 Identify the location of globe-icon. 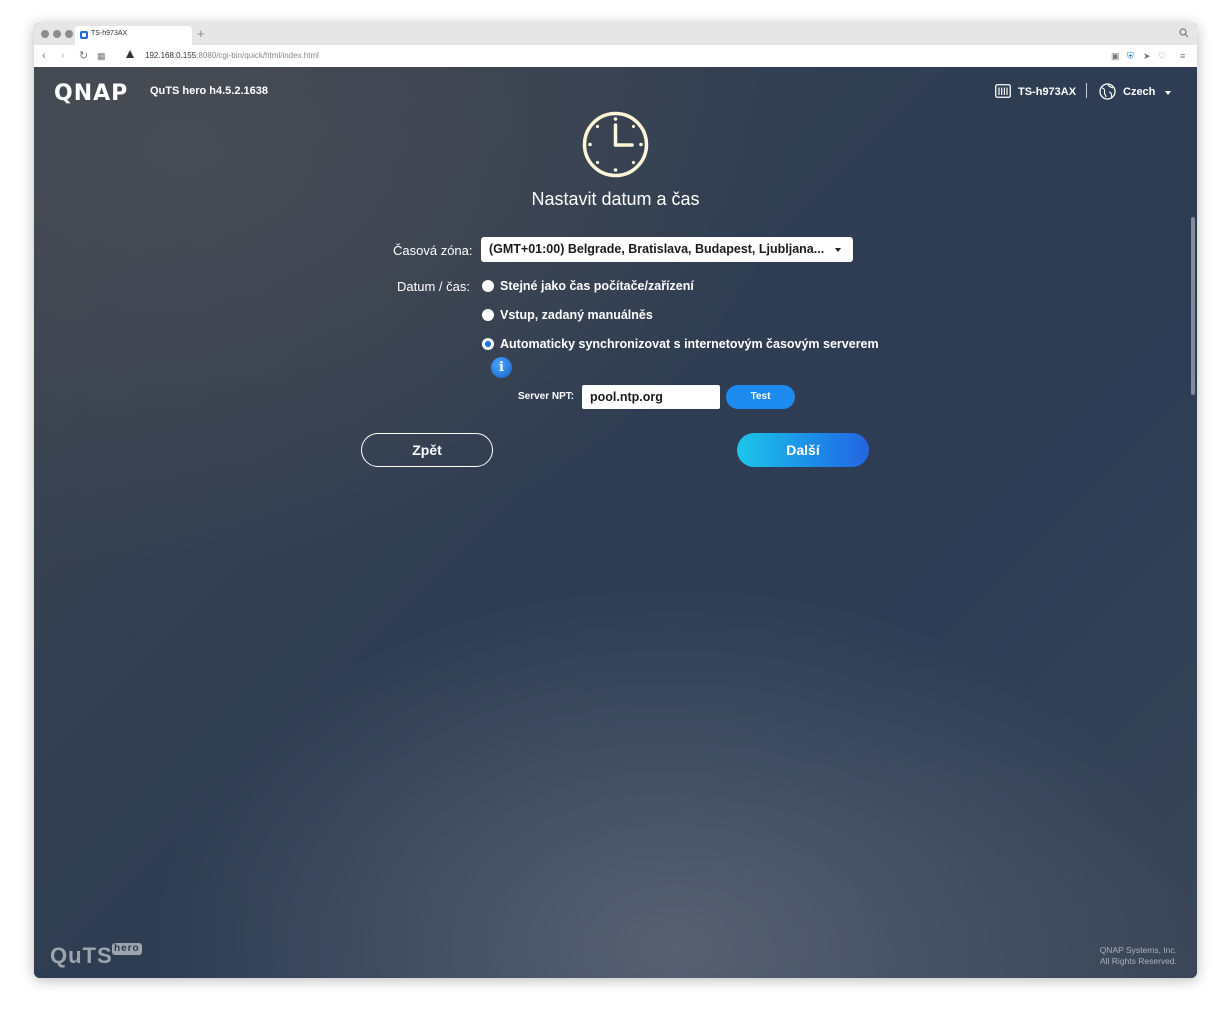
(1107, 91).